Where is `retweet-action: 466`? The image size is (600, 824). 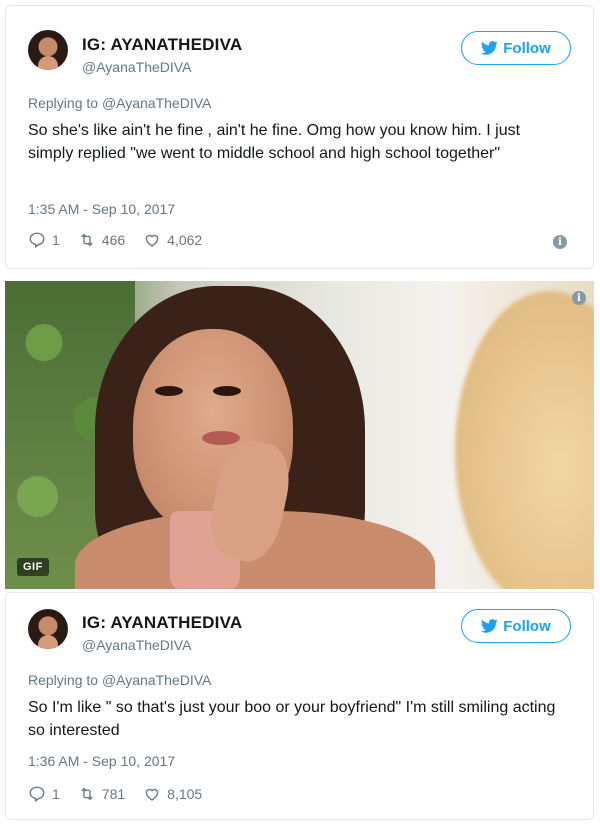
retweet-action: 466 is located at coordinates (101, 240).